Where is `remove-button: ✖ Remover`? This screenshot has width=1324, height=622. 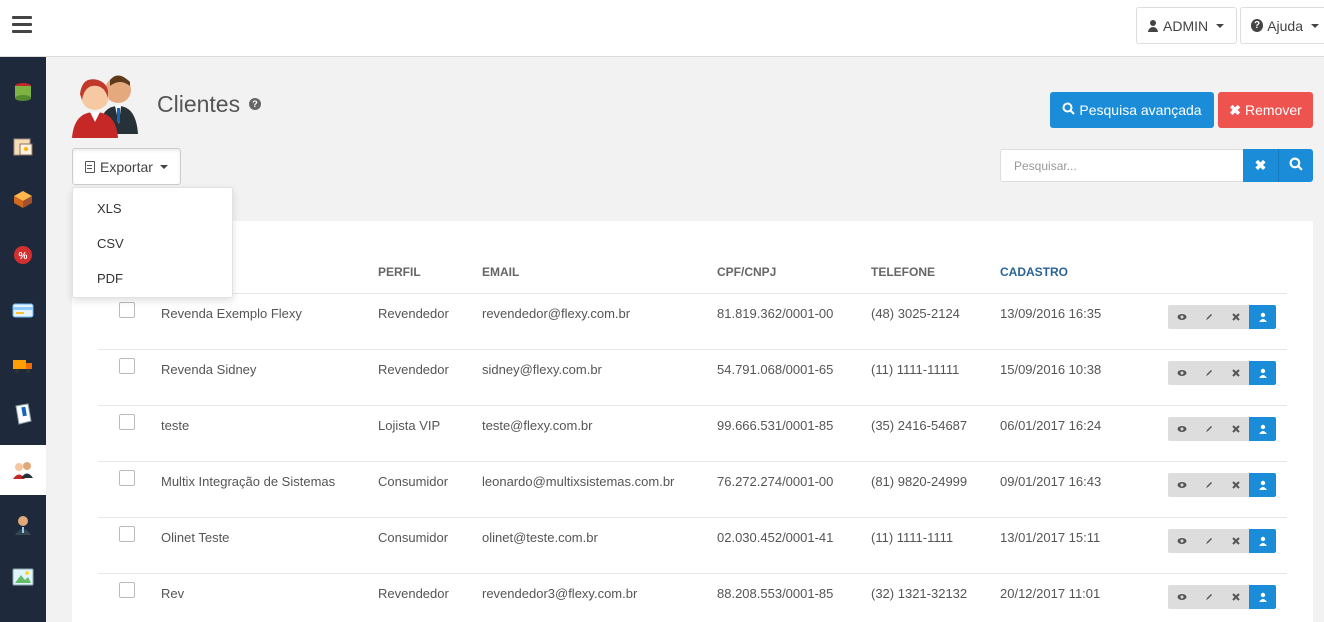 remove-button: ✖ Remover is located at coordinates (1265, 110).